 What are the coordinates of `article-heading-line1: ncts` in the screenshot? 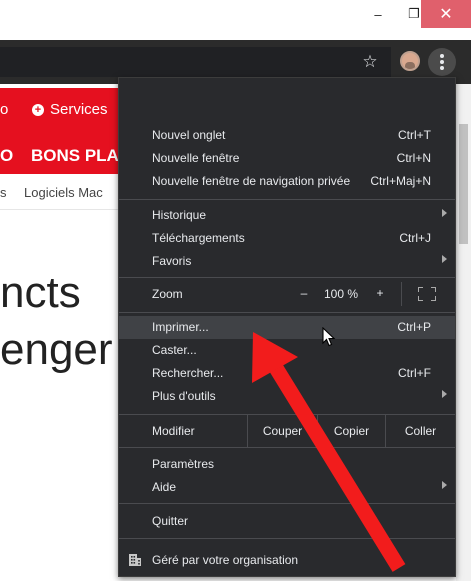 It's located at (40, 292).